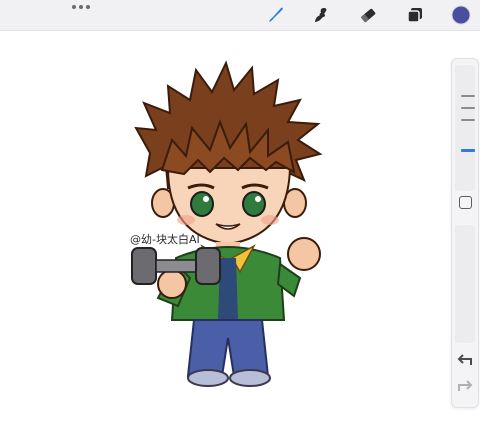  I want to click on tool-sidebar, so click(465, 233).